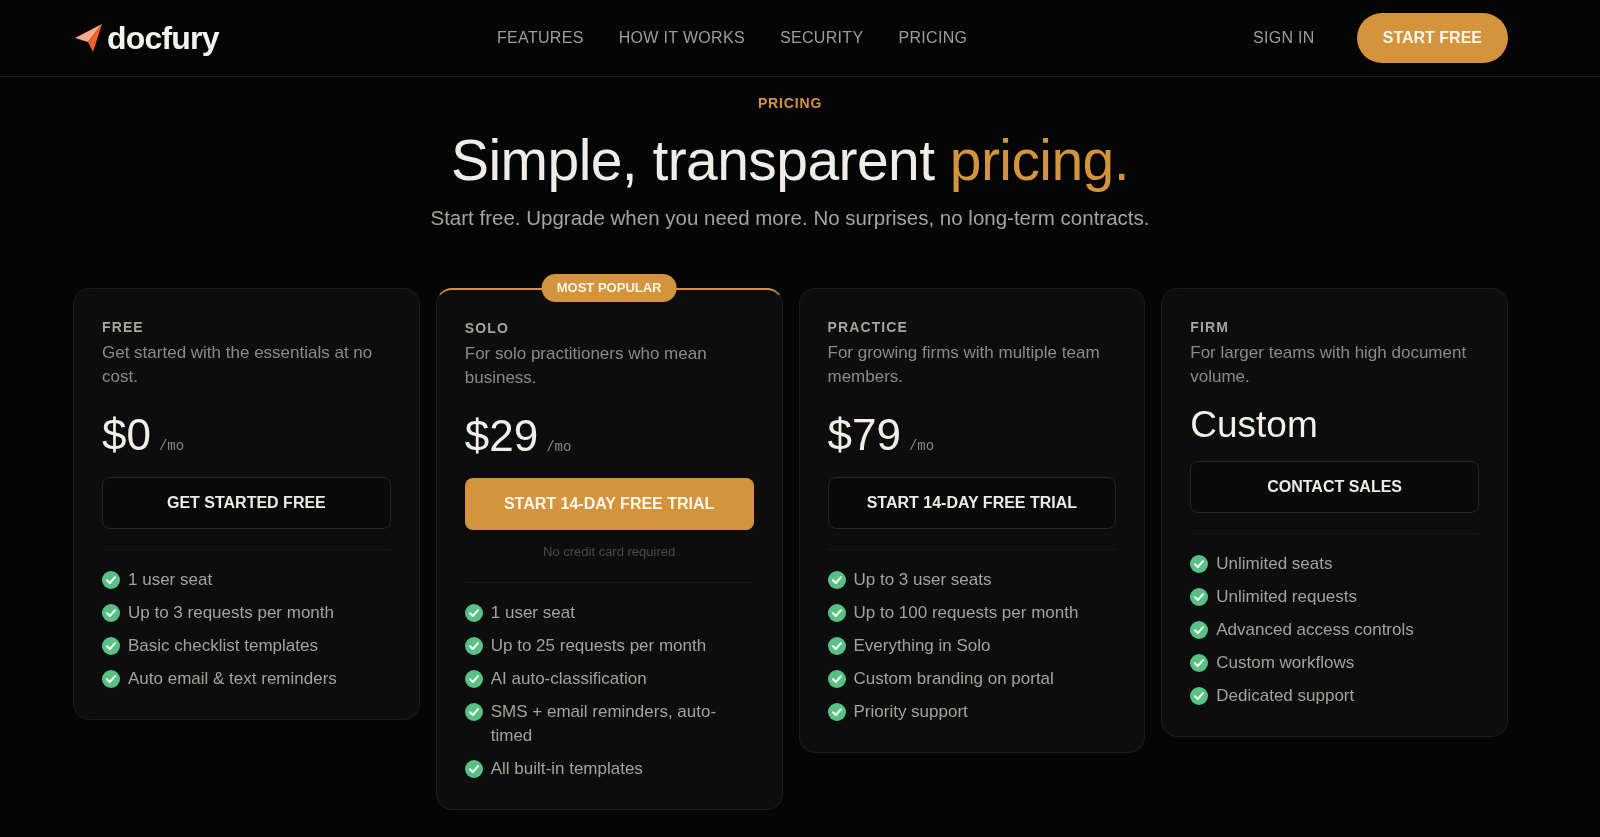 Image resolution: width=1600 pixels, height=837 pixels. Describe the element at coordinates (790, 160) in the screenshot. I see `page-title: Simple, transparent pricing.` at that location.